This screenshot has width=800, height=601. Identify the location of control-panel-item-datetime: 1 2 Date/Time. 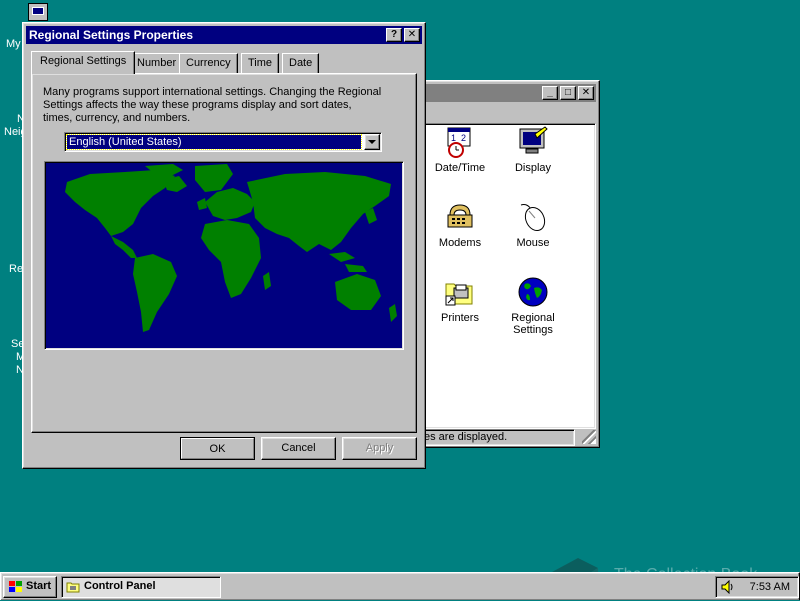
(460, 150).